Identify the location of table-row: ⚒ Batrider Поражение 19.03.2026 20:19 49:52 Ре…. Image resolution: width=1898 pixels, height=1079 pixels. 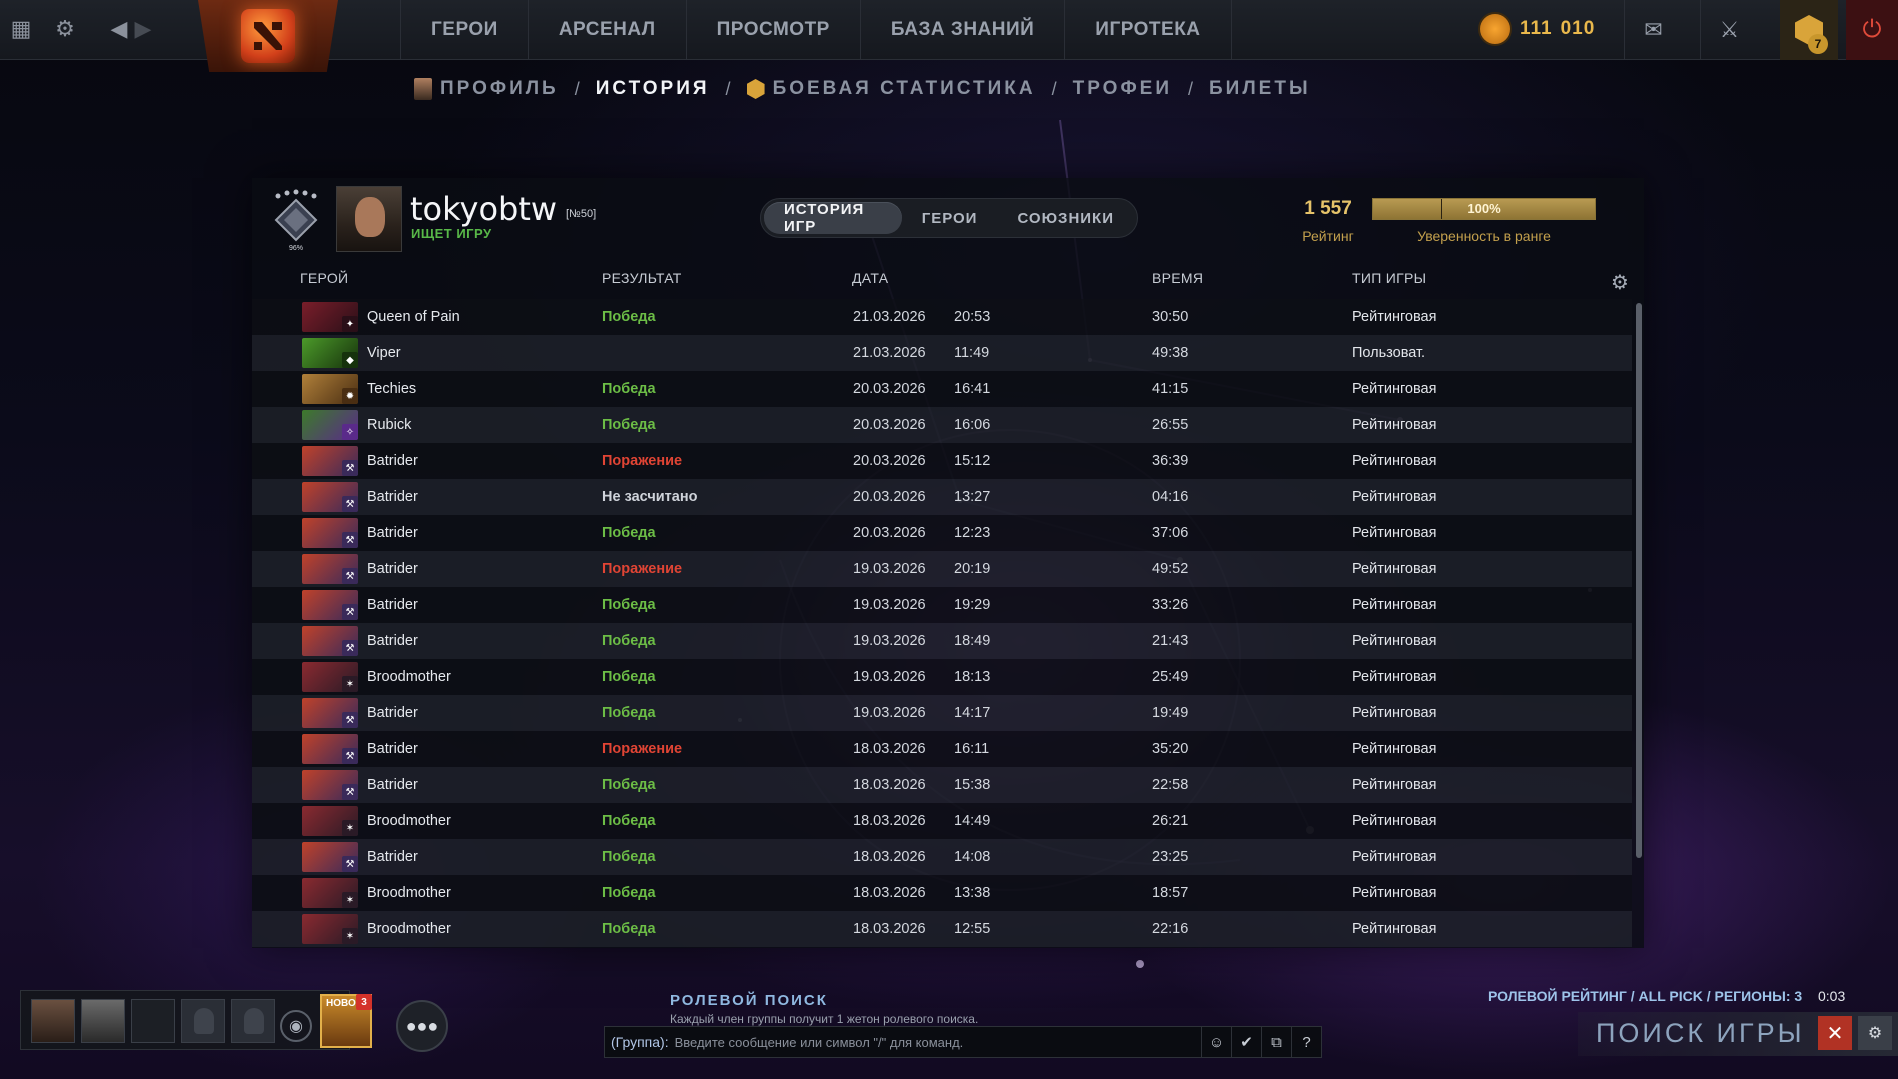
(942, 569).